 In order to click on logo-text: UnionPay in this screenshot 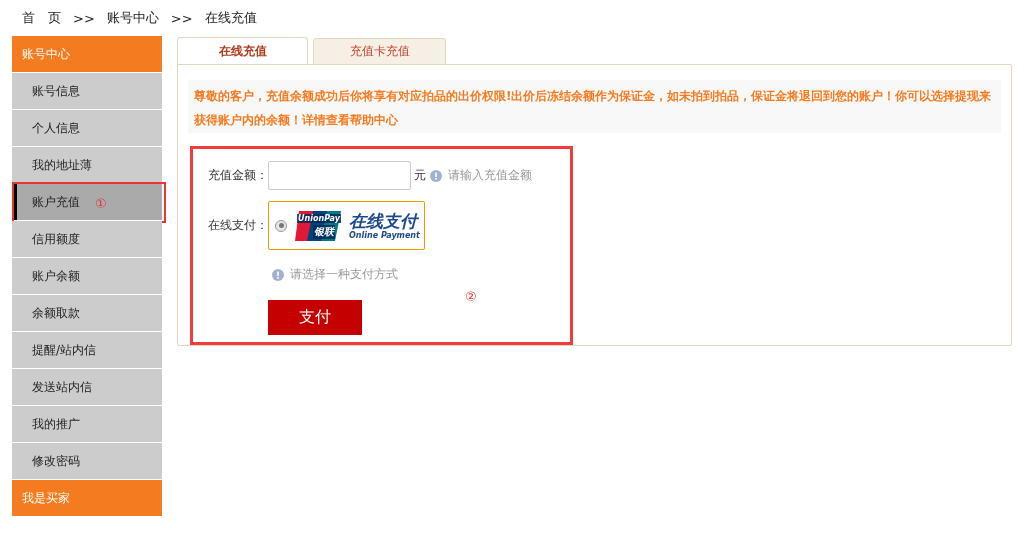, I will do `click(319, 218)`.